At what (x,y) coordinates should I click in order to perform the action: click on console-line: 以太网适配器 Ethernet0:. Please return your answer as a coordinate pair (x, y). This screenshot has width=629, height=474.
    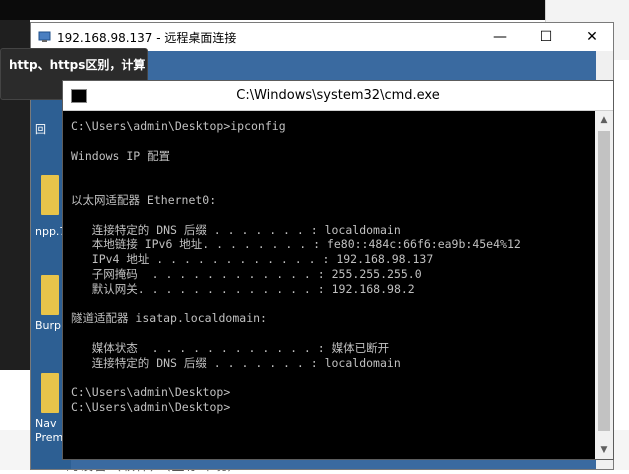
    Looking at the image, I should click on (144, 199).